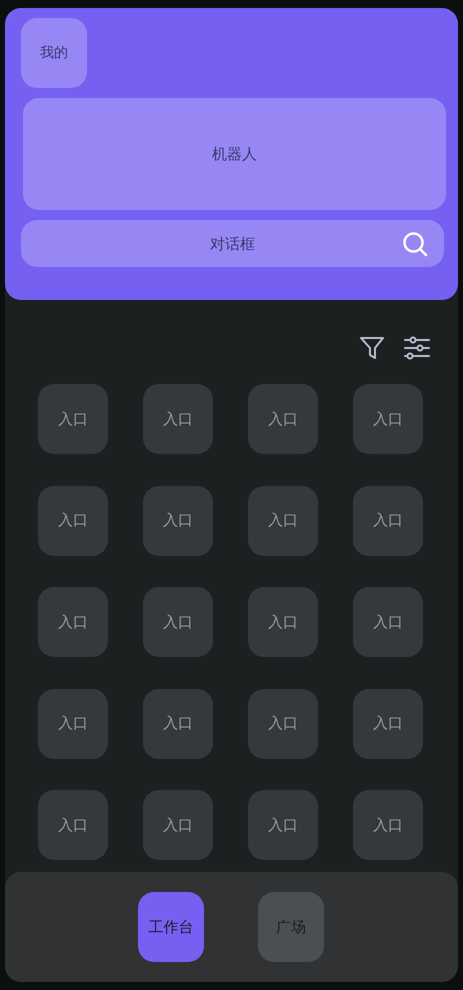  Describe the element at coordinates (171, 927) in the screenshot. I see `nav-tab: 工作台` at that location.